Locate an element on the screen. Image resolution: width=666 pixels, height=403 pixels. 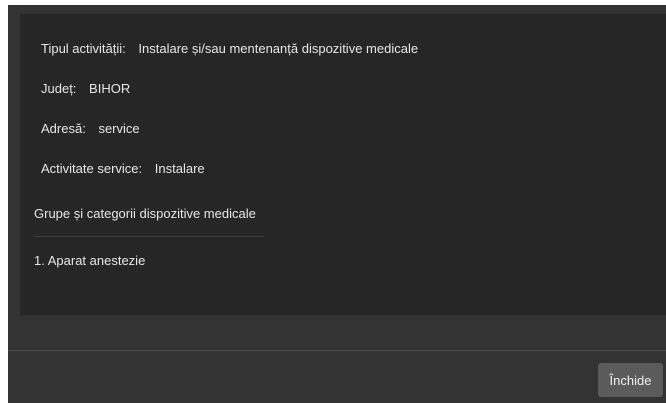
section-divider is located at coordinates (149, 236).